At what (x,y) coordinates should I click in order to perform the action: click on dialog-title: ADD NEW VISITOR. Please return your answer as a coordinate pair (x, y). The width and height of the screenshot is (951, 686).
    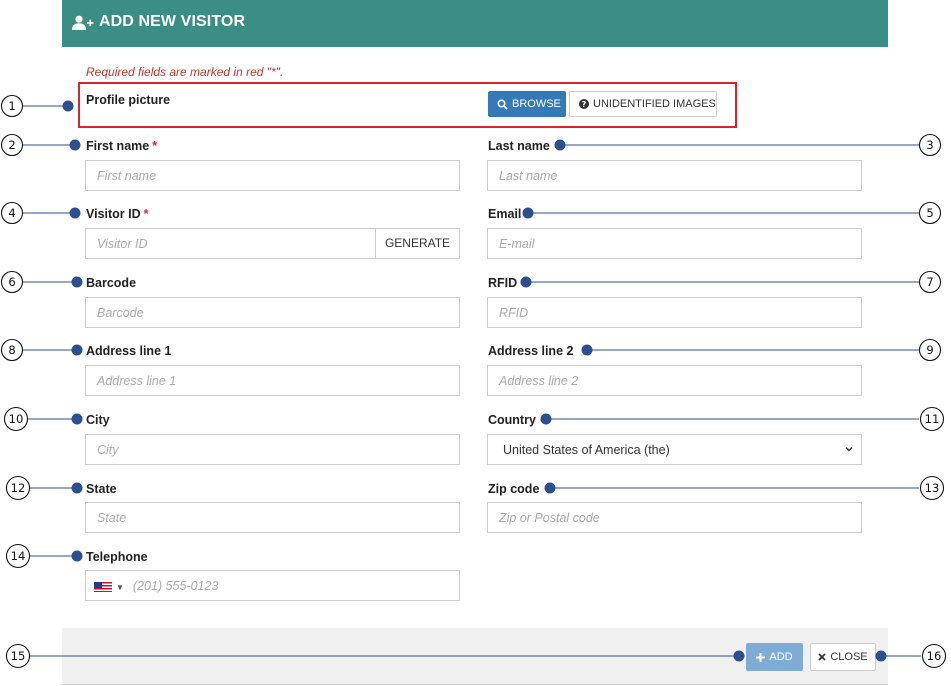
    Looking at the image, I should click on (172, 21).